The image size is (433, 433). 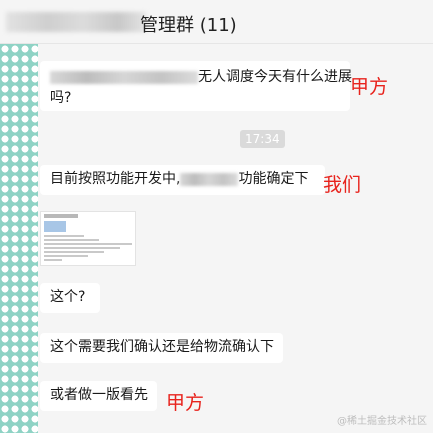 I want to click on message-text: 这个需要我们确认还是给物流确认下, so click(x=162, y=347).